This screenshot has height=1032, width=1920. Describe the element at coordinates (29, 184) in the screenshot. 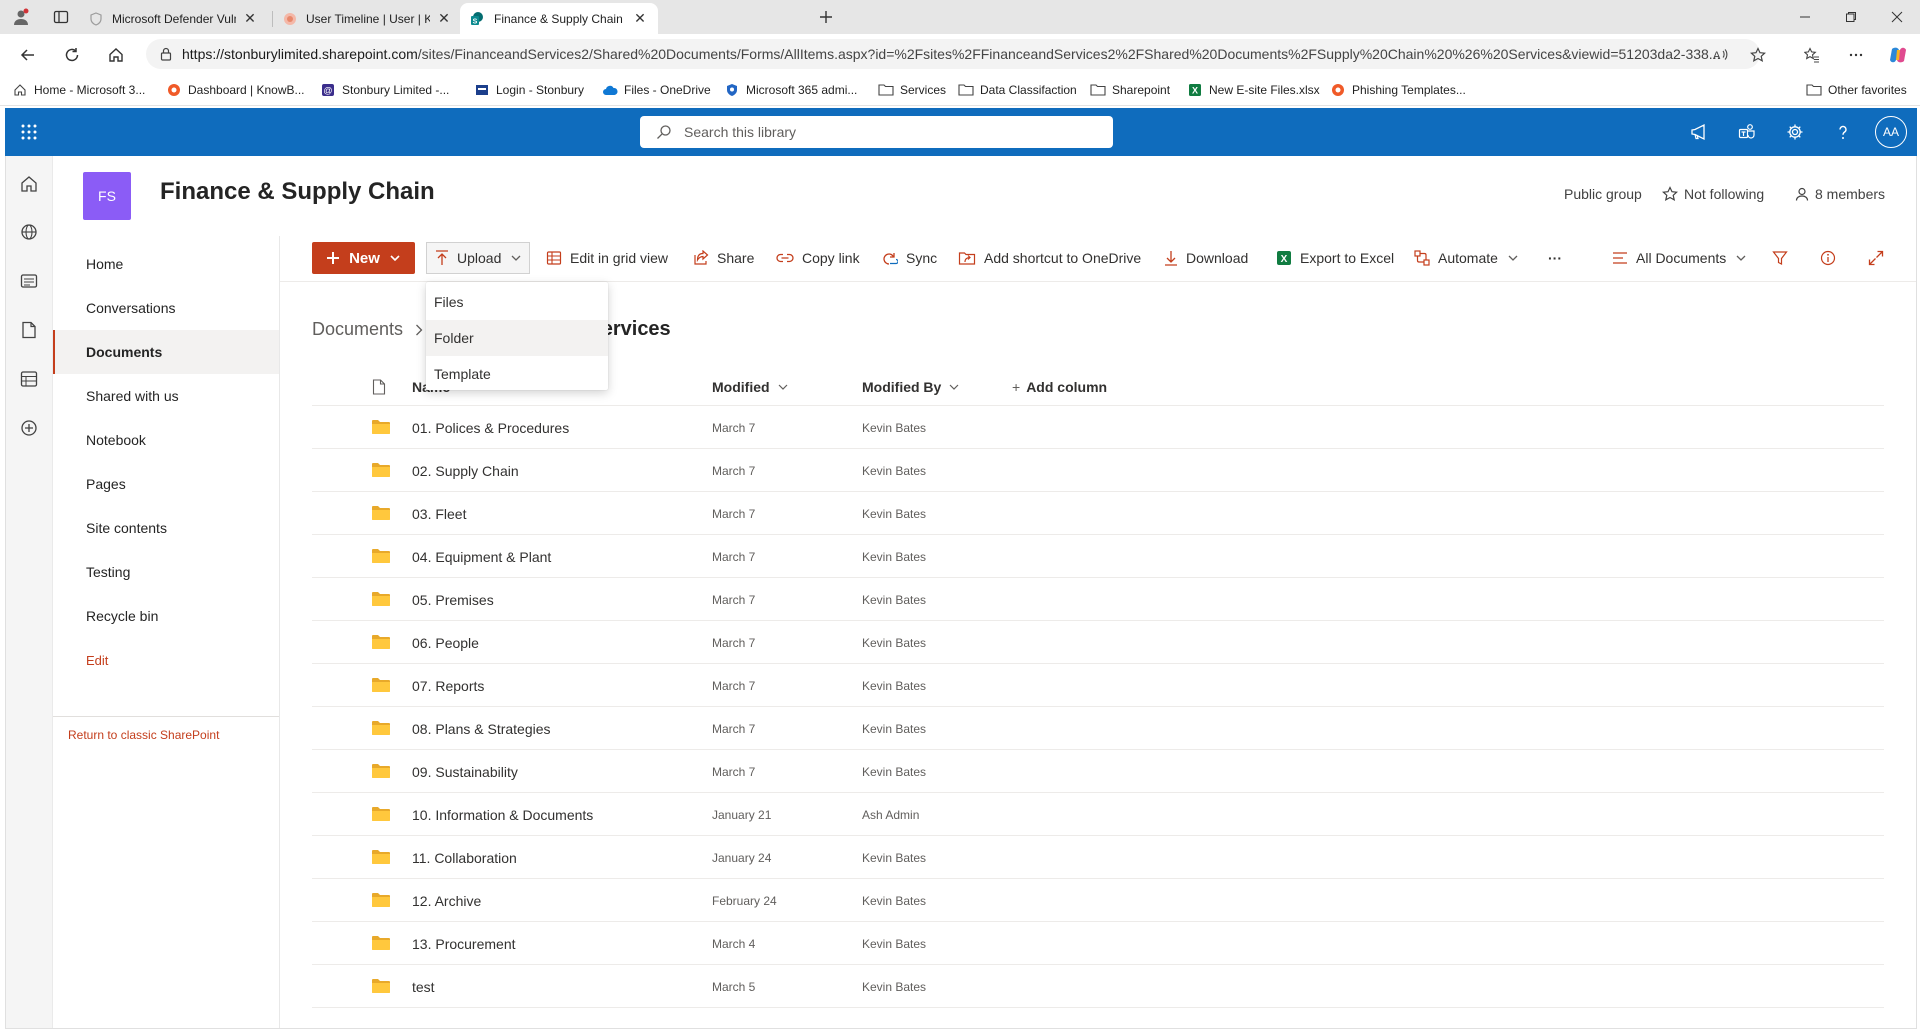

I see `home-icon` at that location.